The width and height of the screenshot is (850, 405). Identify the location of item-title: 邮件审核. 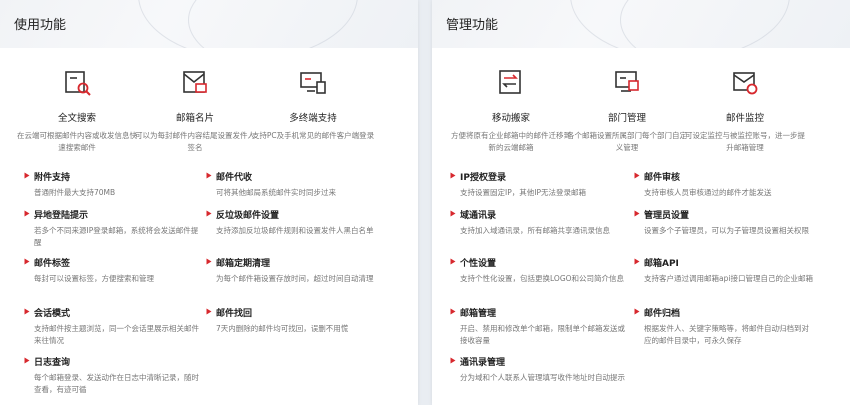
(724, 176).